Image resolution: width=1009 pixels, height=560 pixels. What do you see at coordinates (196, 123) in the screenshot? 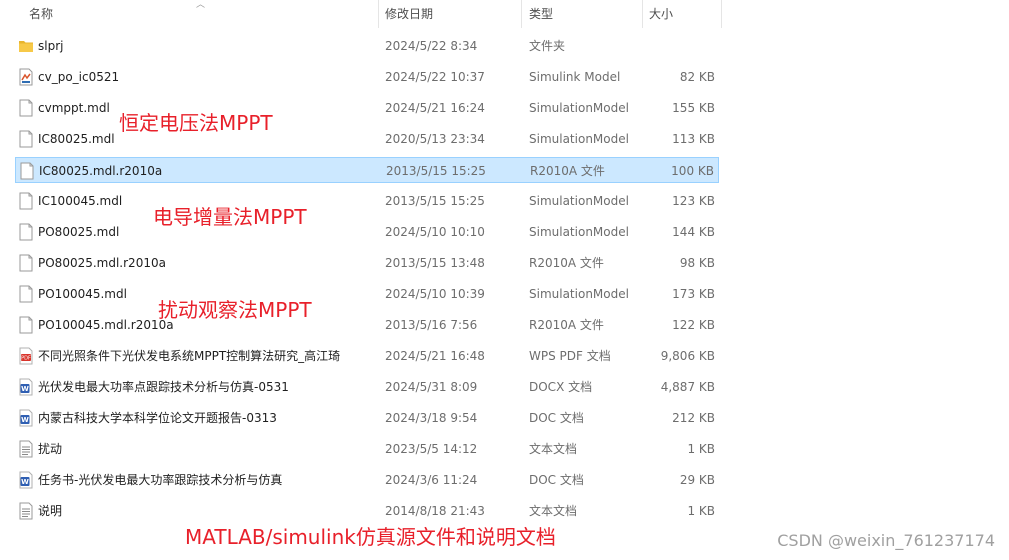
I see `annotation-constant-voltage: 恒定电压法MPPT` at bounding box center [196, 123].